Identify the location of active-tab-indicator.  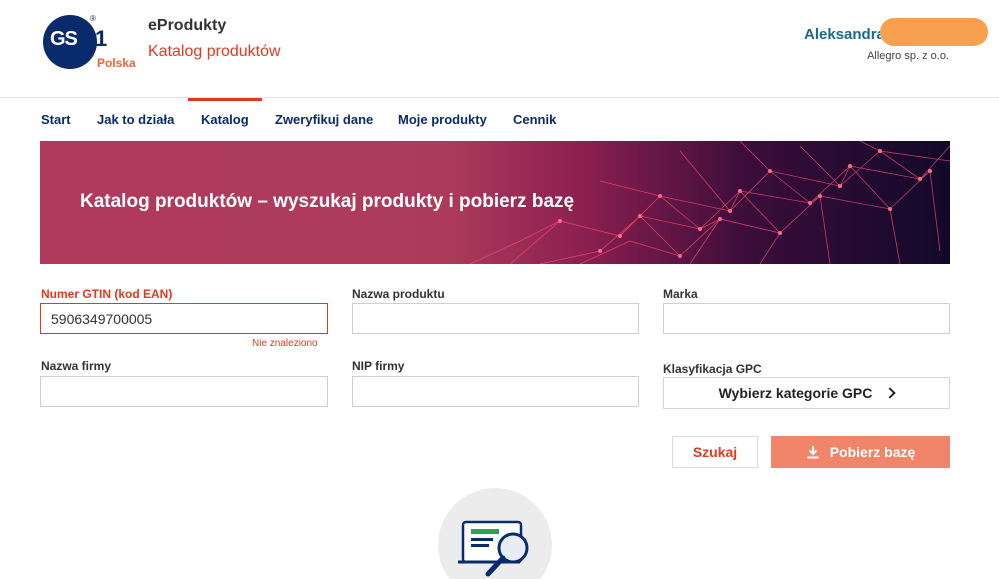
(225, 99).